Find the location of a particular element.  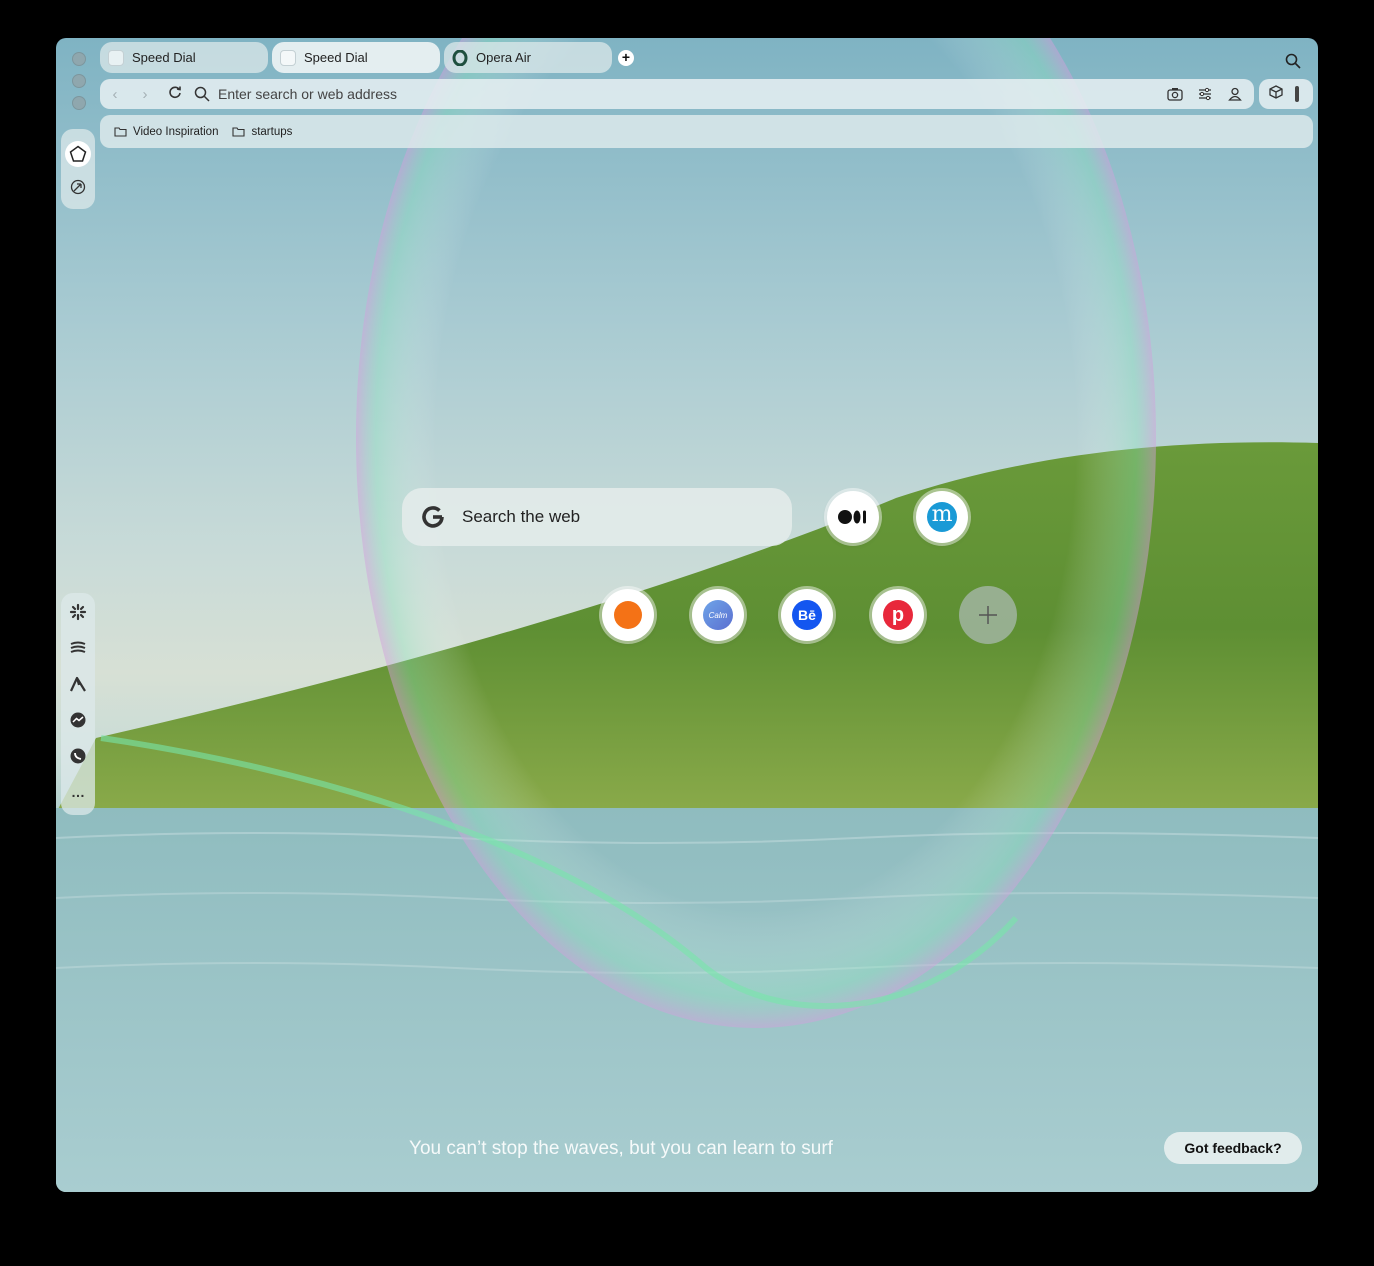

extensions-cube-icon is located at coordinates (1276, 94).